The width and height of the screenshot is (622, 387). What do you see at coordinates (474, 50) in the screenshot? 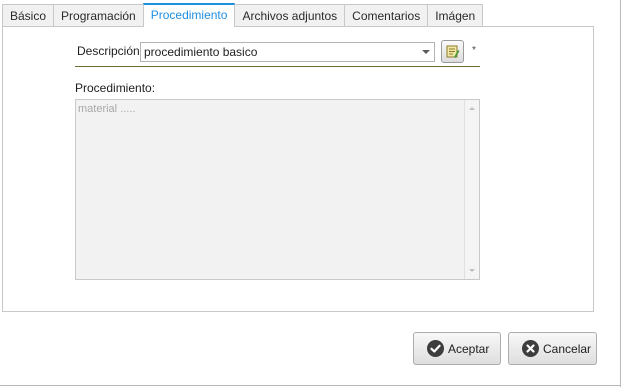
I see `required-asterisk: *` at bounding box center [474, 50].